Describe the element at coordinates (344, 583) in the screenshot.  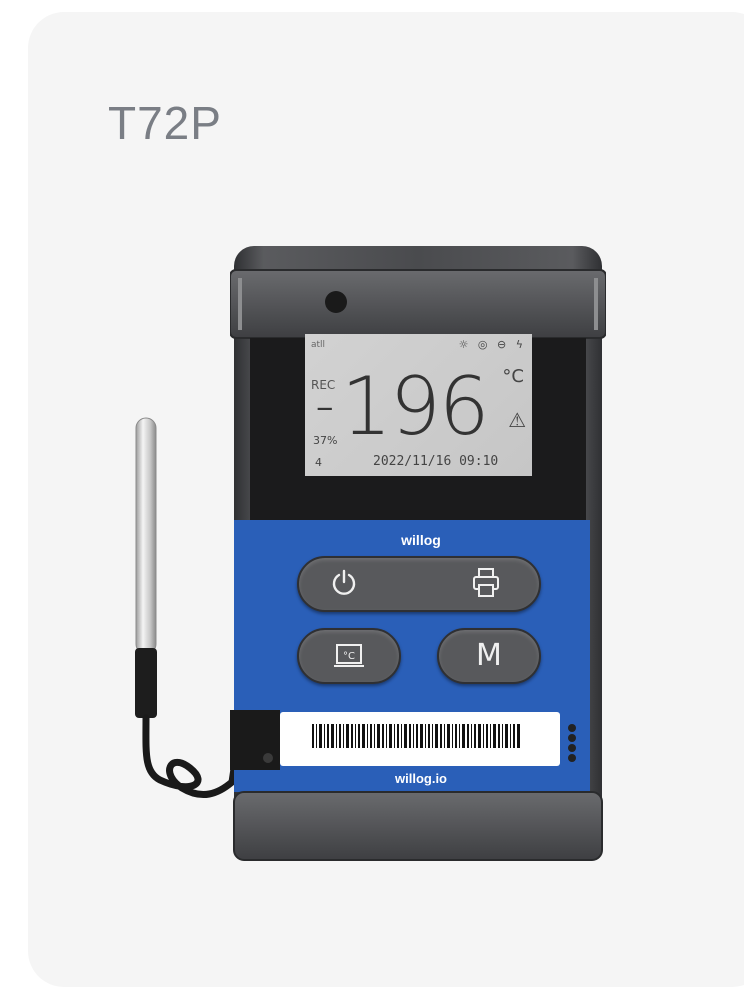
I see `power-icon` at that location.